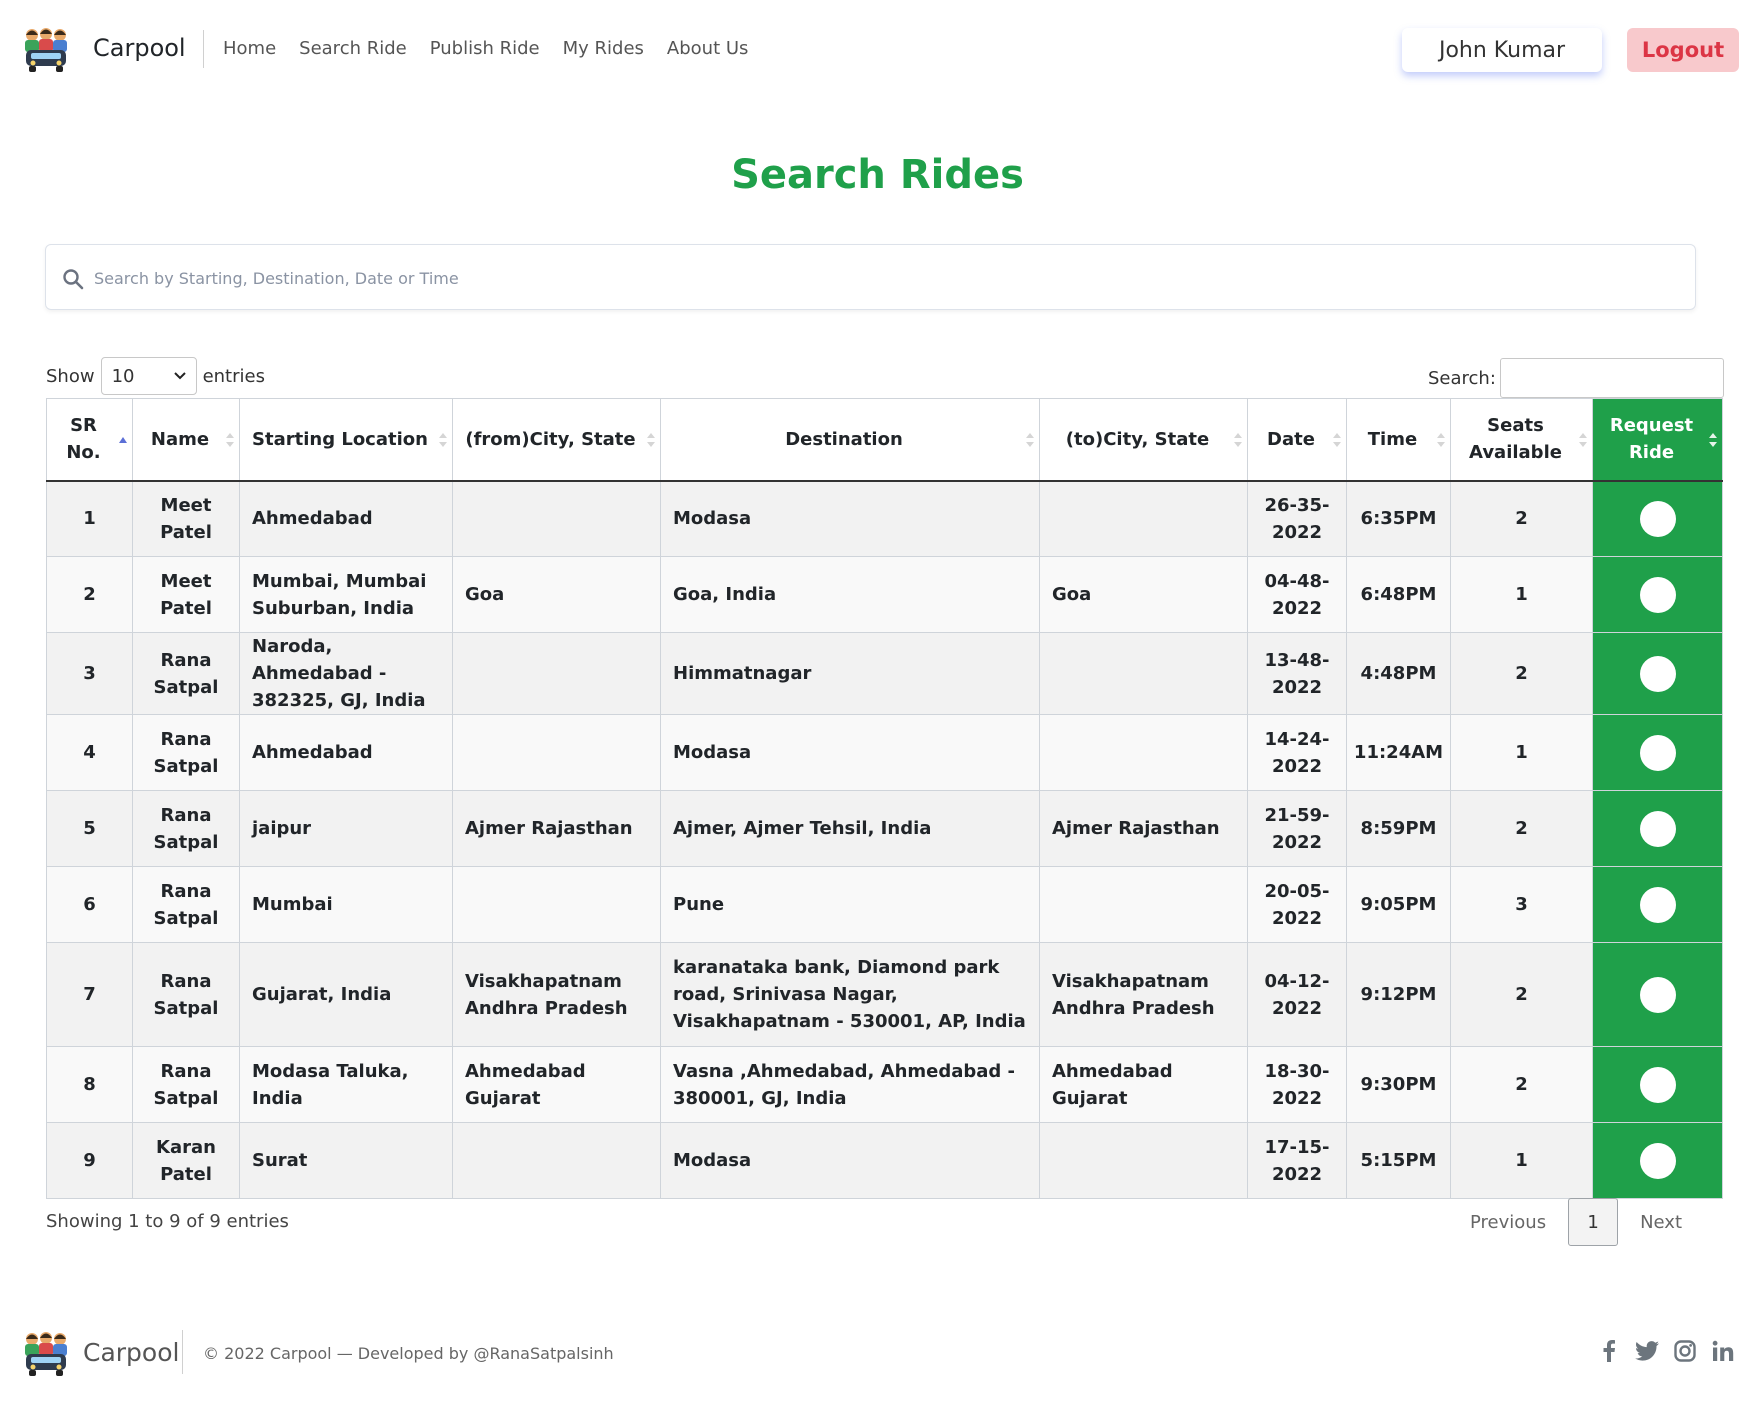  I want to click on cell-date: 14-24-2022, so click(1297, 752).